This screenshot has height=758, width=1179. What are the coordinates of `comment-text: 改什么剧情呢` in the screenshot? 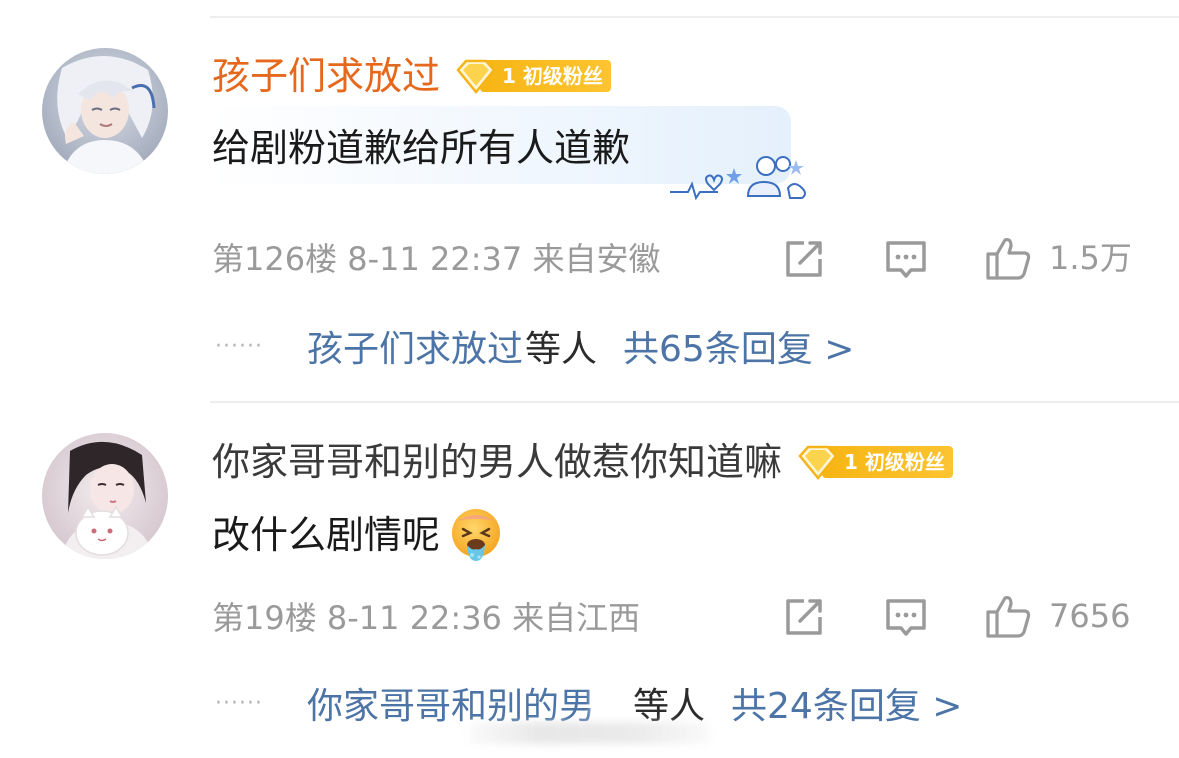 It's located at (358, 535).